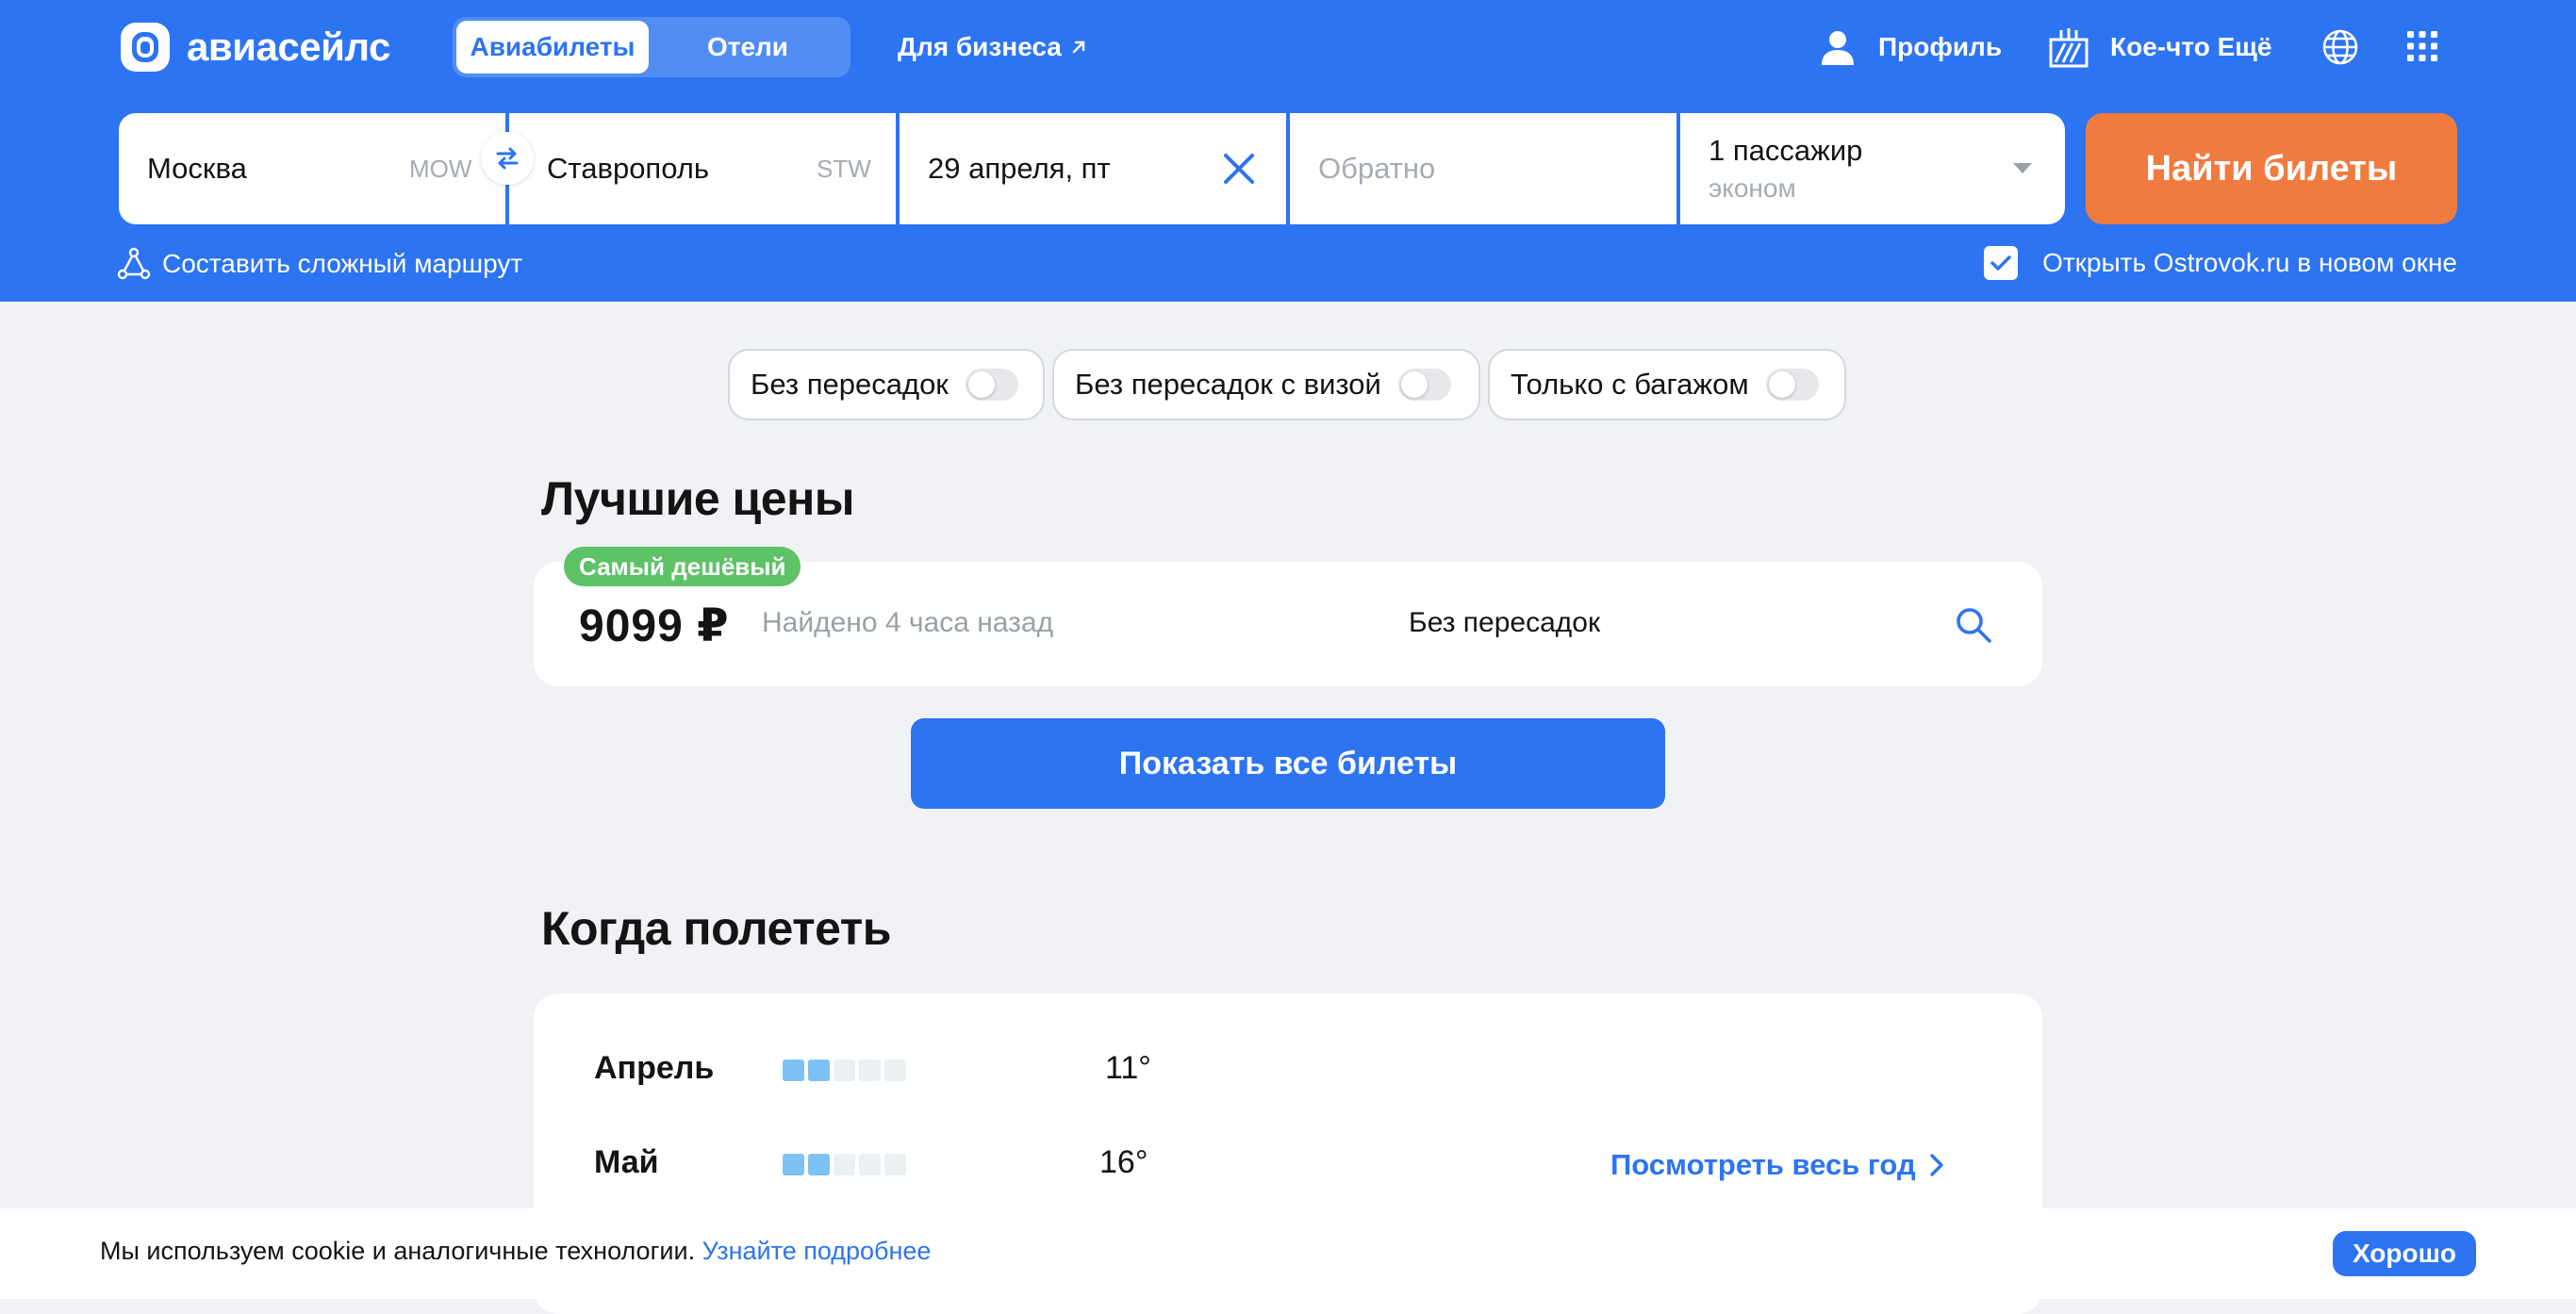 The image size is (2576, 1314). Describe the element at coordinates (1078, 47) in the screenshot. I see `external-arrow-icon` at that location.